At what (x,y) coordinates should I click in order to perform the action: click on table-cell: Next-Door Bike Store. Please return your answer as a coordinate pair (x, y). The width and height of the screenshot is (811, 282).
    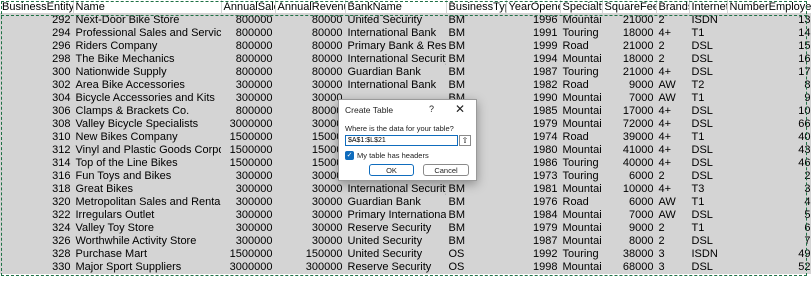
    Looking at the image, I should click on (147, 20).